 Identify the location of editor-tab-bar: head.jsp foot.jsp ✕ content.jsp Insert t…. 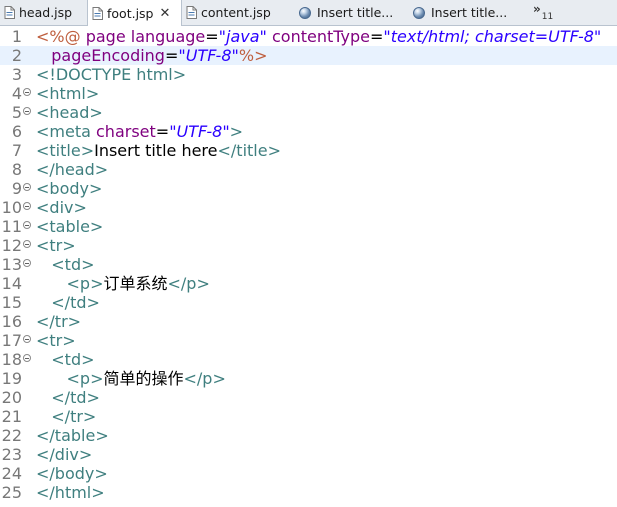
(308, 13).